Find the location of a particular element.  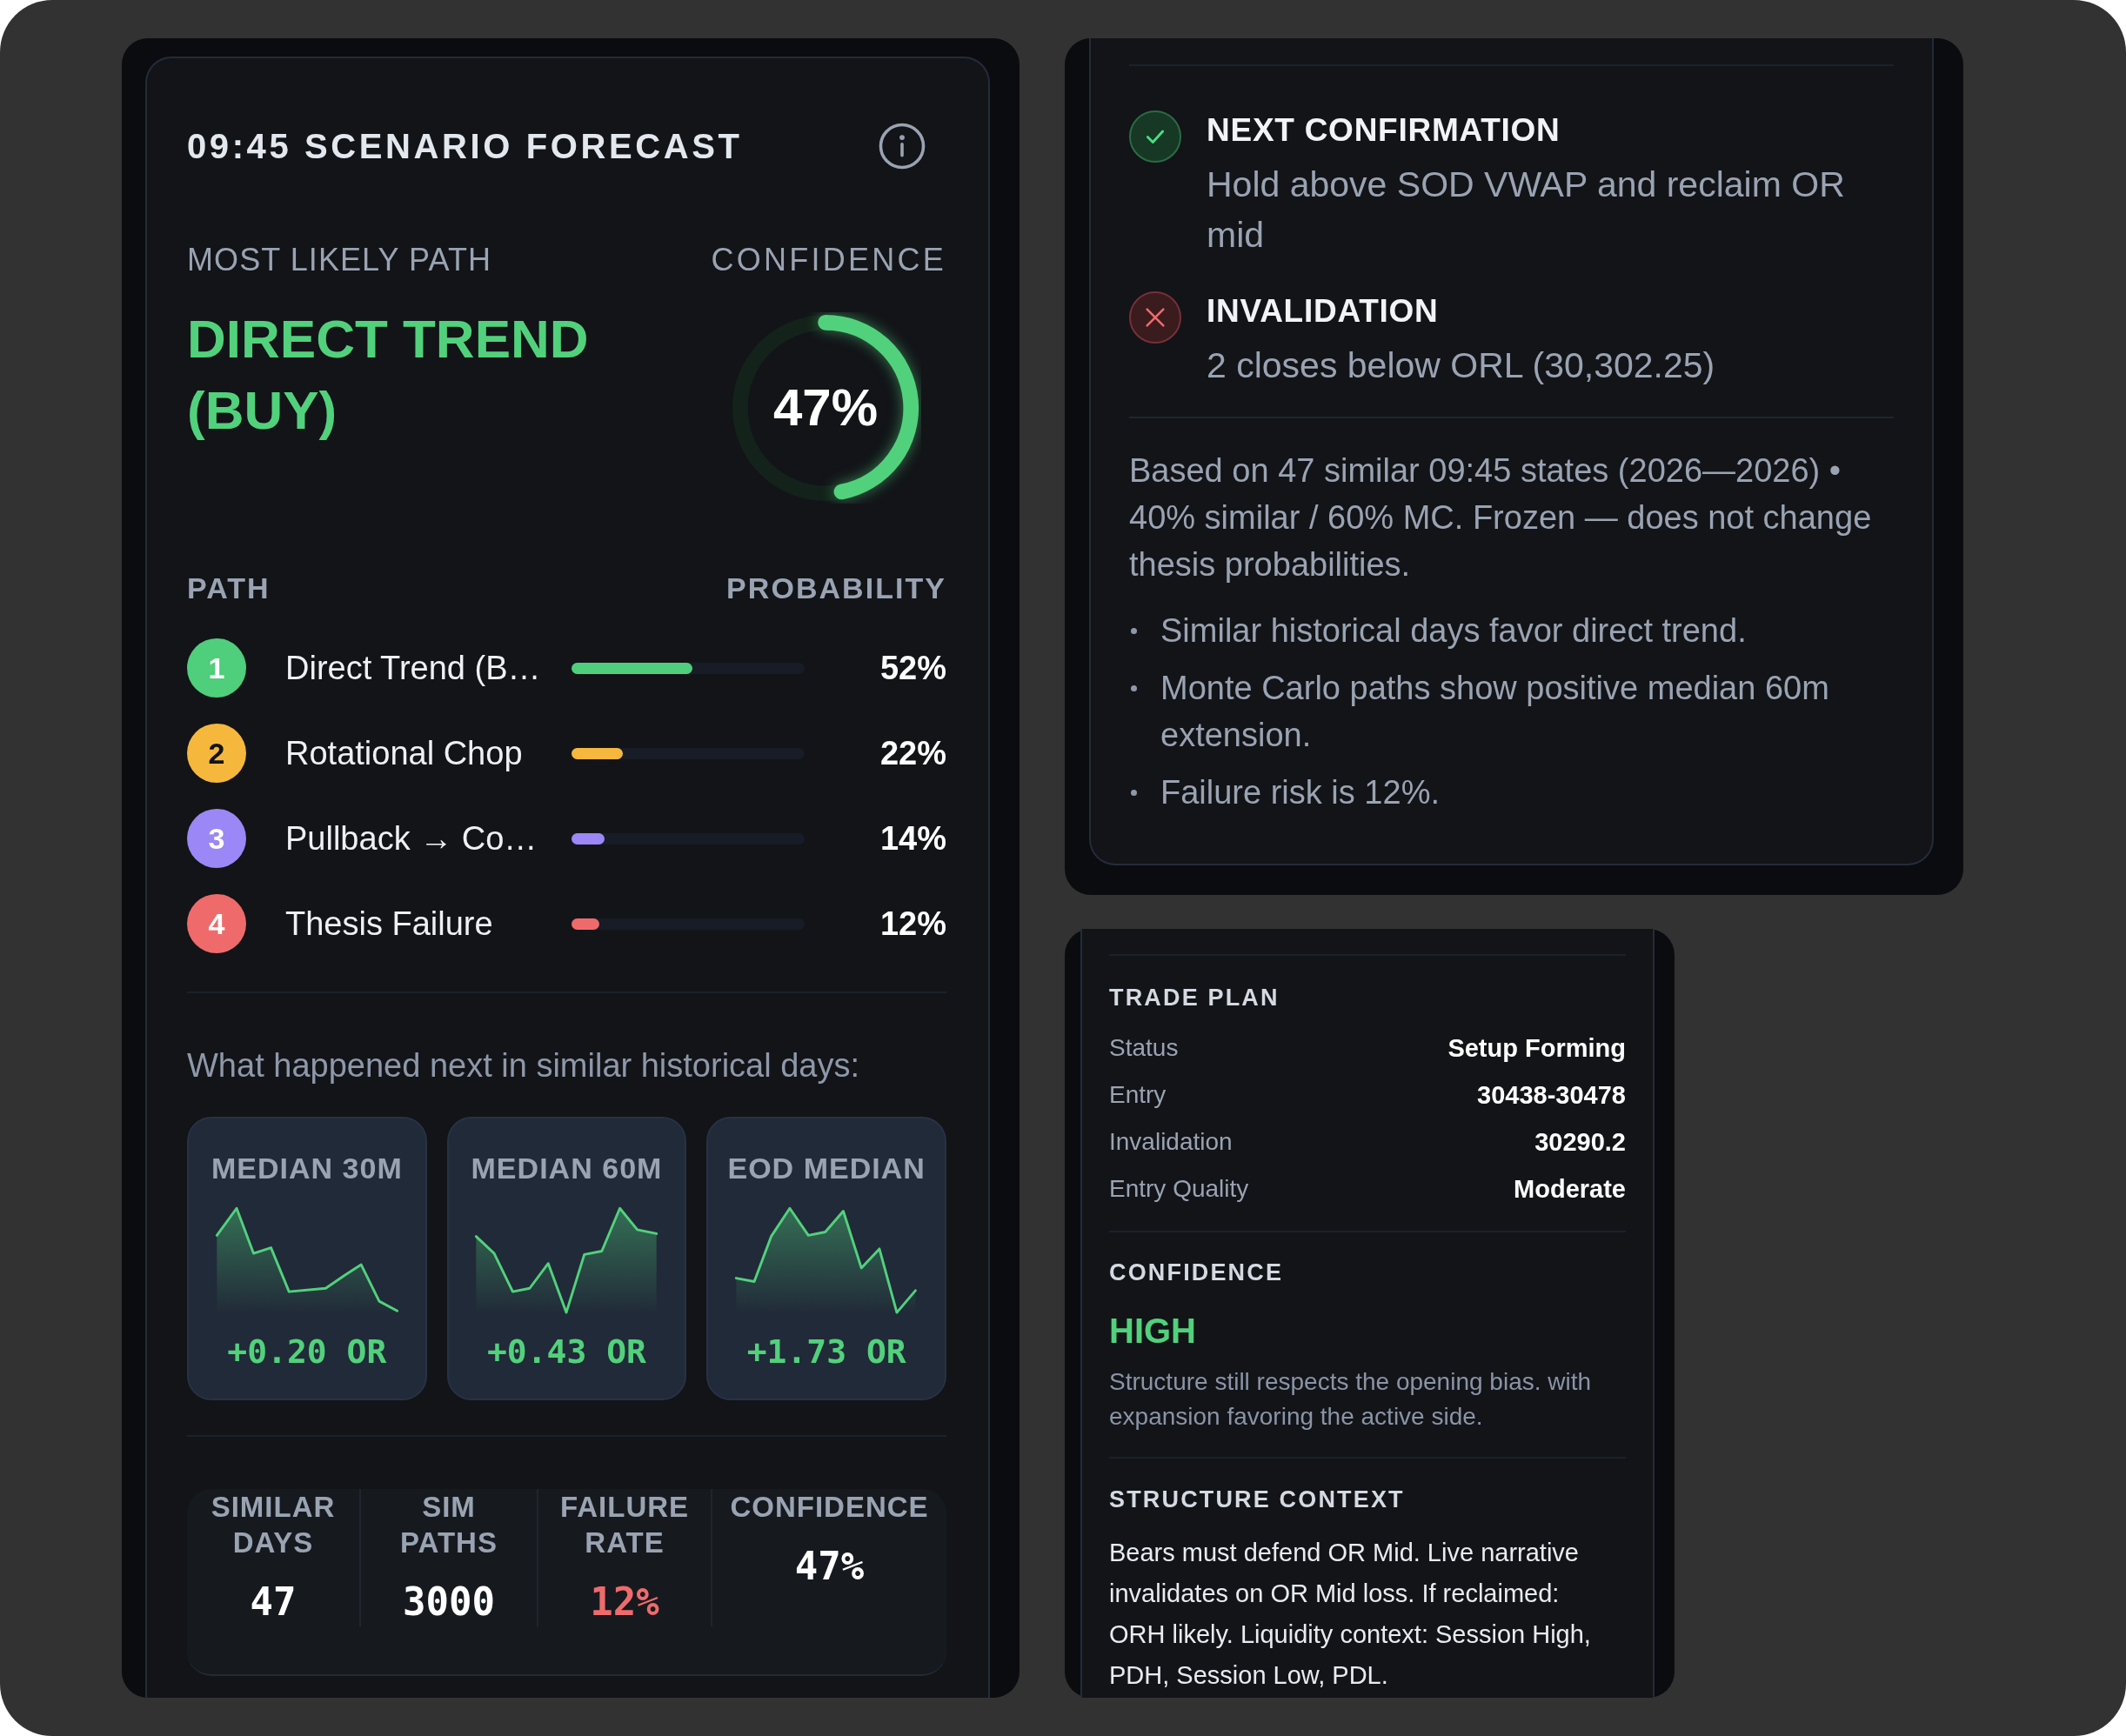

rank-badge: 1 is located at coordinates (216, 668).